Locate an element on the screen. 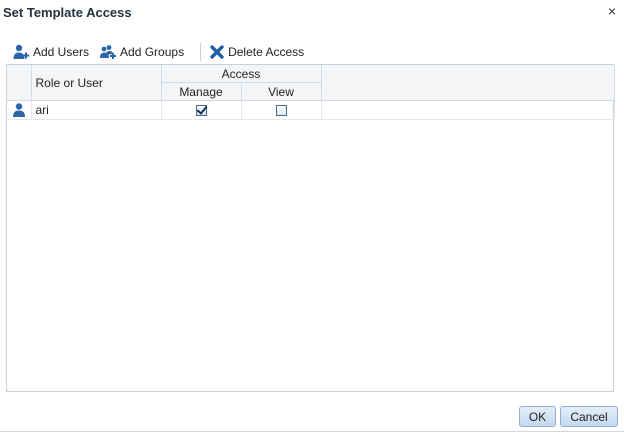 The height and width of the screenshot is (432, 624). add-users-button: Add Users is located at coordinates (50, 52).